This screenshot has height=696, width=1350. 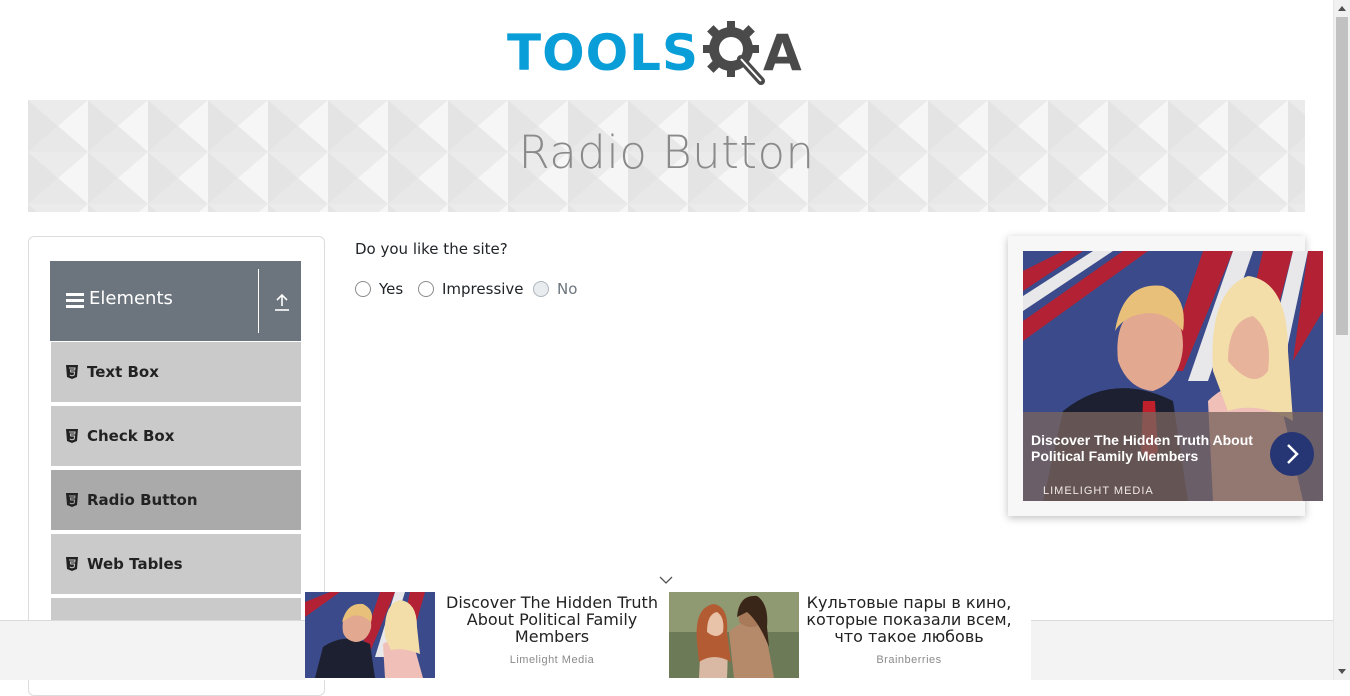 I want to click on radio-option-yes: Yes, so click(x=379, y=289).